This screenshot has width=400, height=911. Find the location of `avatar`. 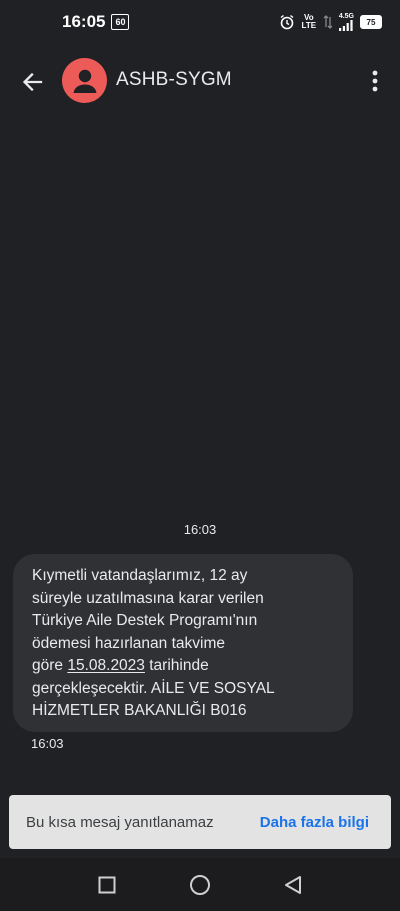

avatar is located at coordinates (84, 80).